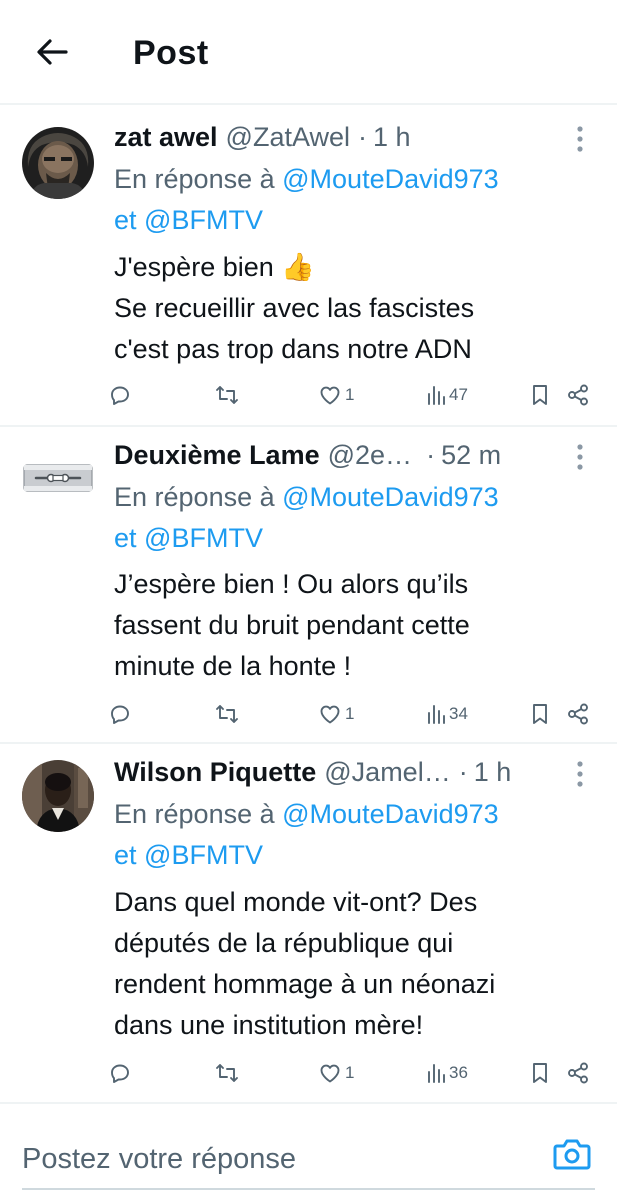 The height and width of the screenshot is (1200, 617). What do you see at coordinates (171, 53) in the screenshot?
I see `page-title: Post` at bounding box center [171, 53].